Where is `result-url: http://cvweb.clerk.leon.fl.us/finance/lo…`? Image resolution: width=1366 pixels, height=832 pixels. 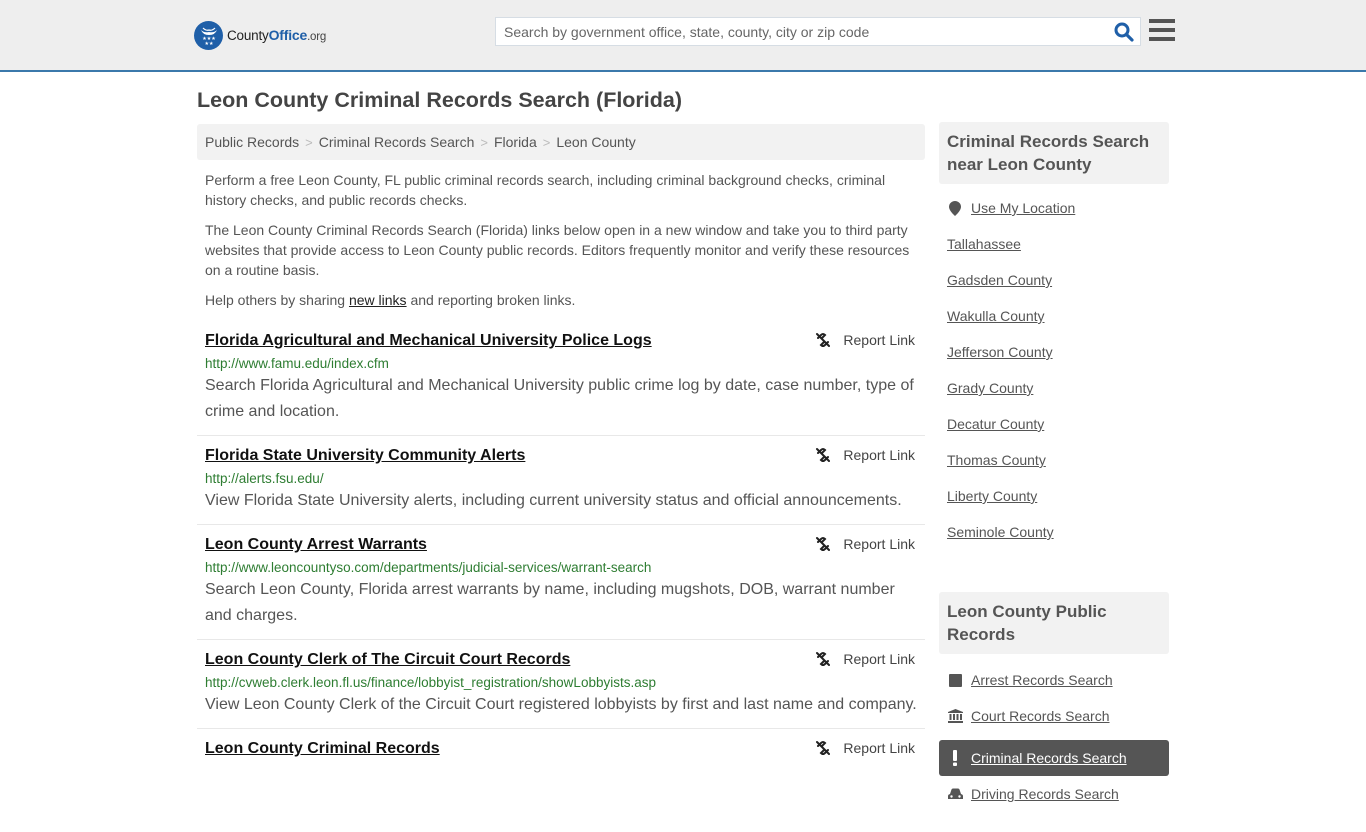 result-url: http://cvweb.clerk.leon.fl.us/finance/lo… is located at coordinates (430, 682).